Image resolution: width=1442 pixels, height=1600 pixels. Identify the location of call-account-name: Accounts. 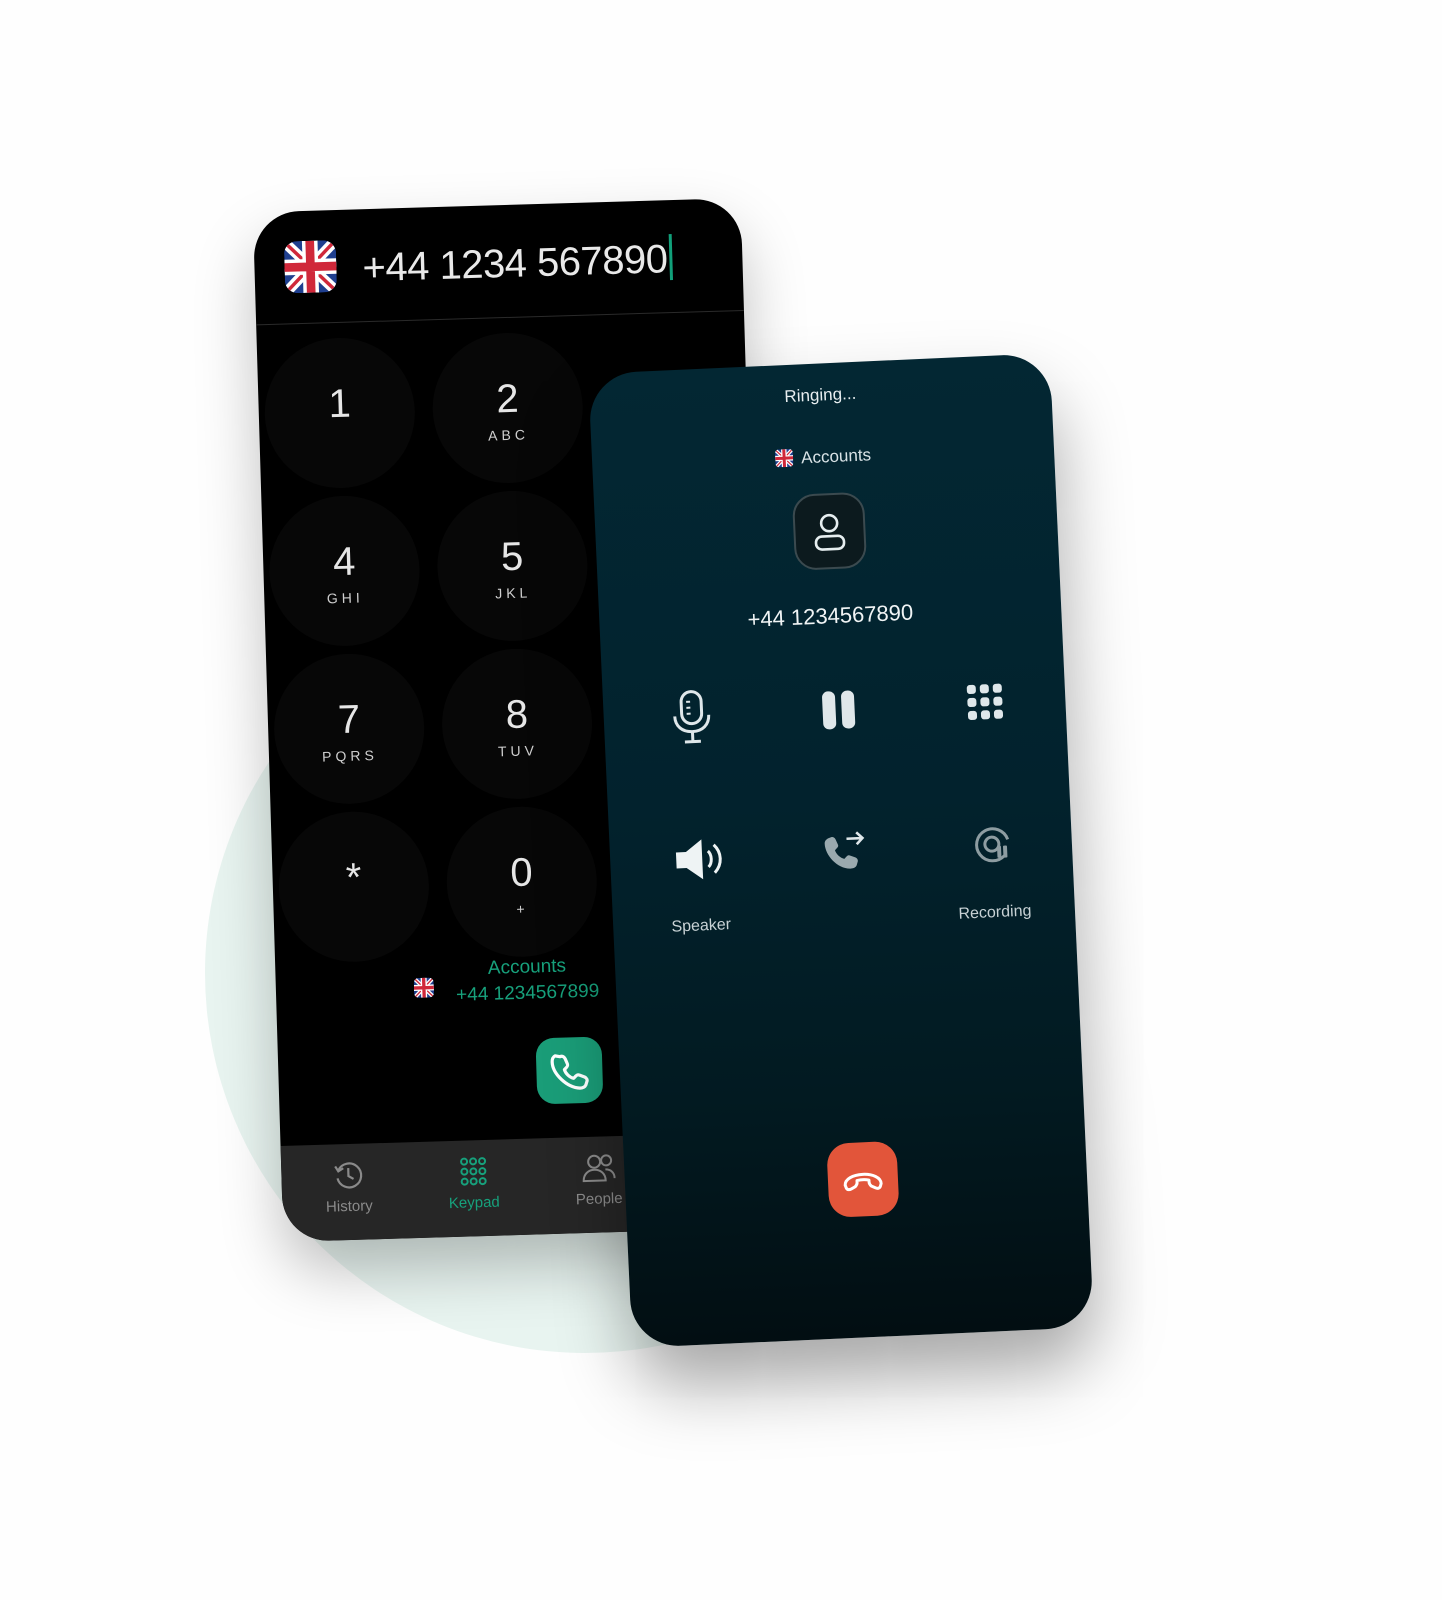
(836, 456).